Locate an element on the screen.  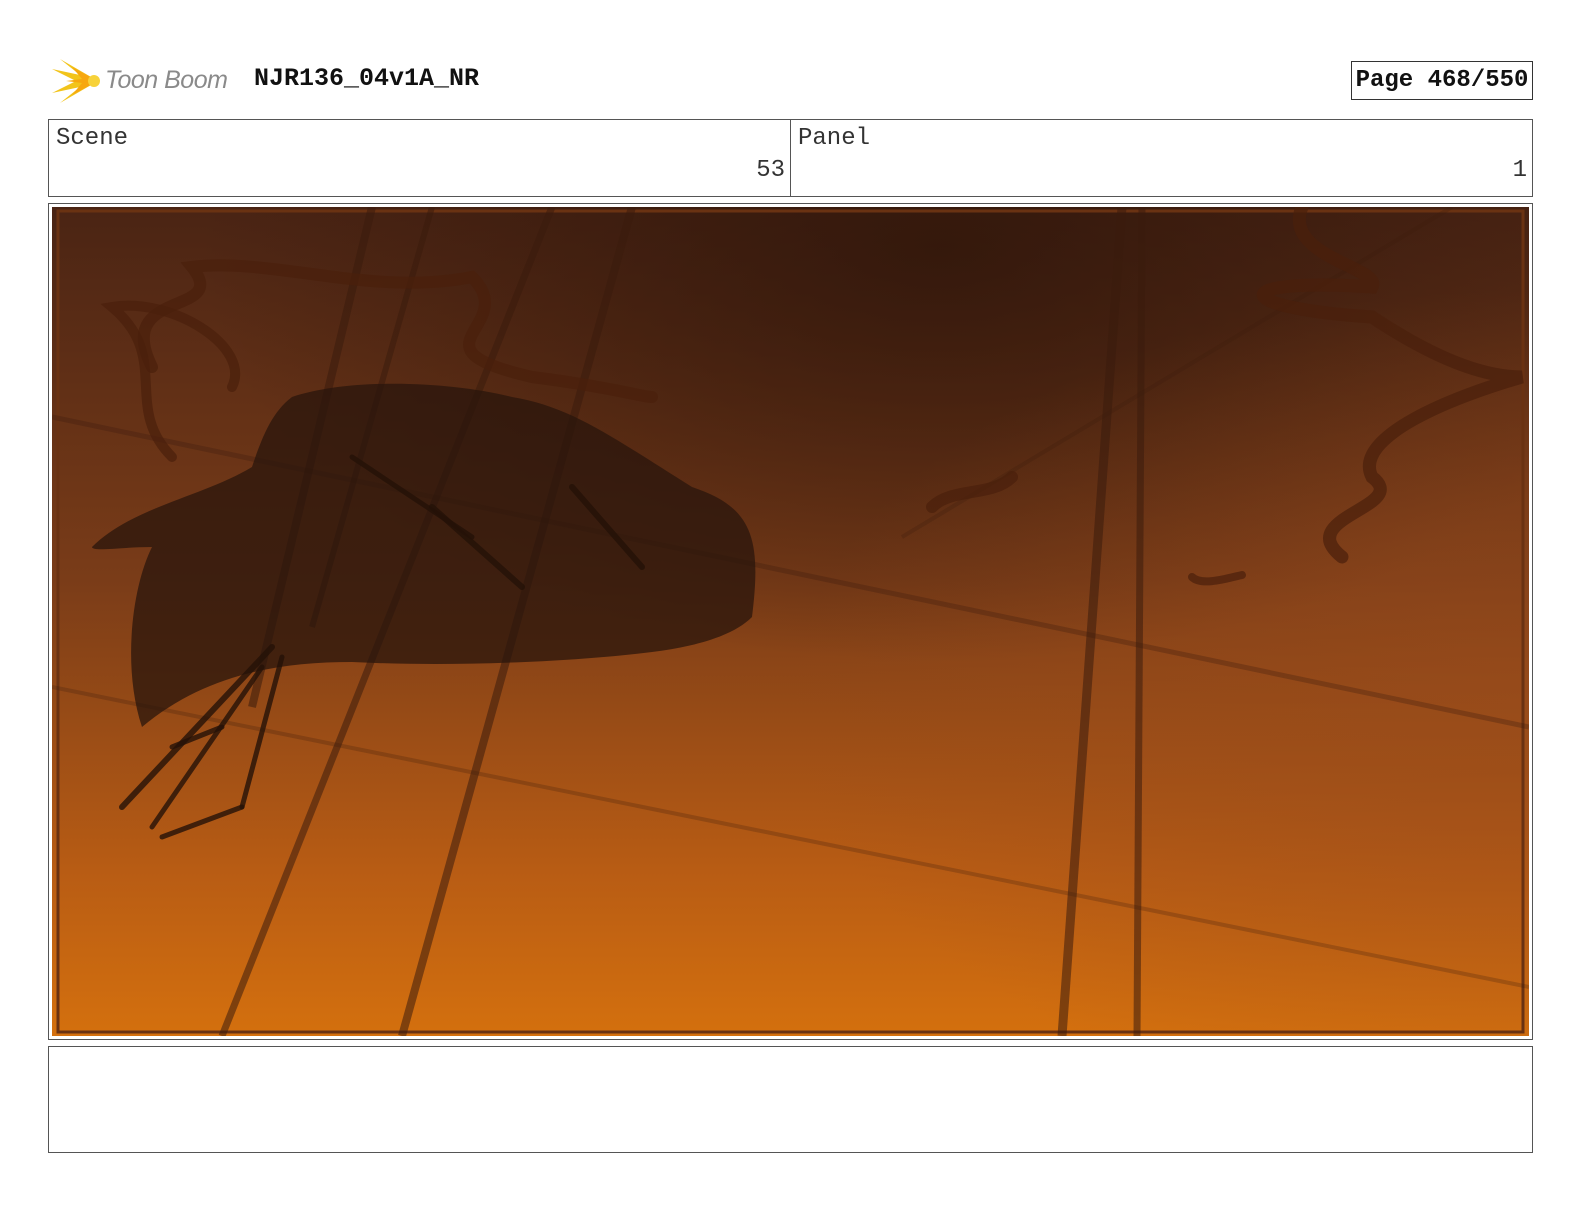
panel-cell: Panel 1 is located at coordinates (1161, 158).